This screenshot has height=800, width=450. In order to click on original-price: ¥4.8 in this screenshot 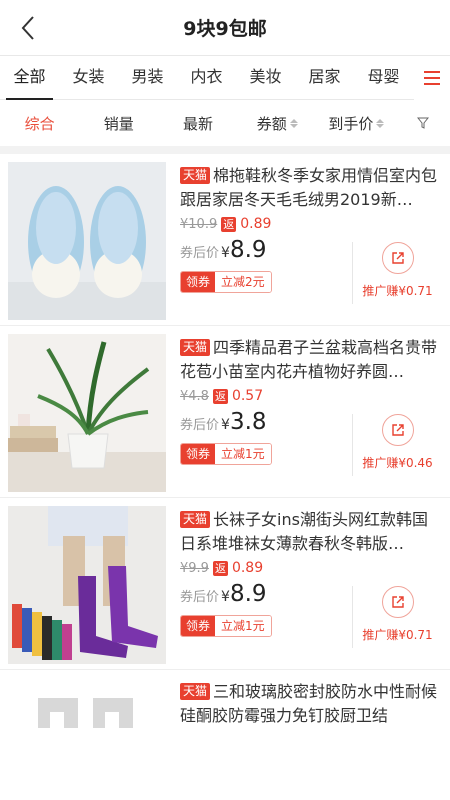, I will do `click(194, 396)`.